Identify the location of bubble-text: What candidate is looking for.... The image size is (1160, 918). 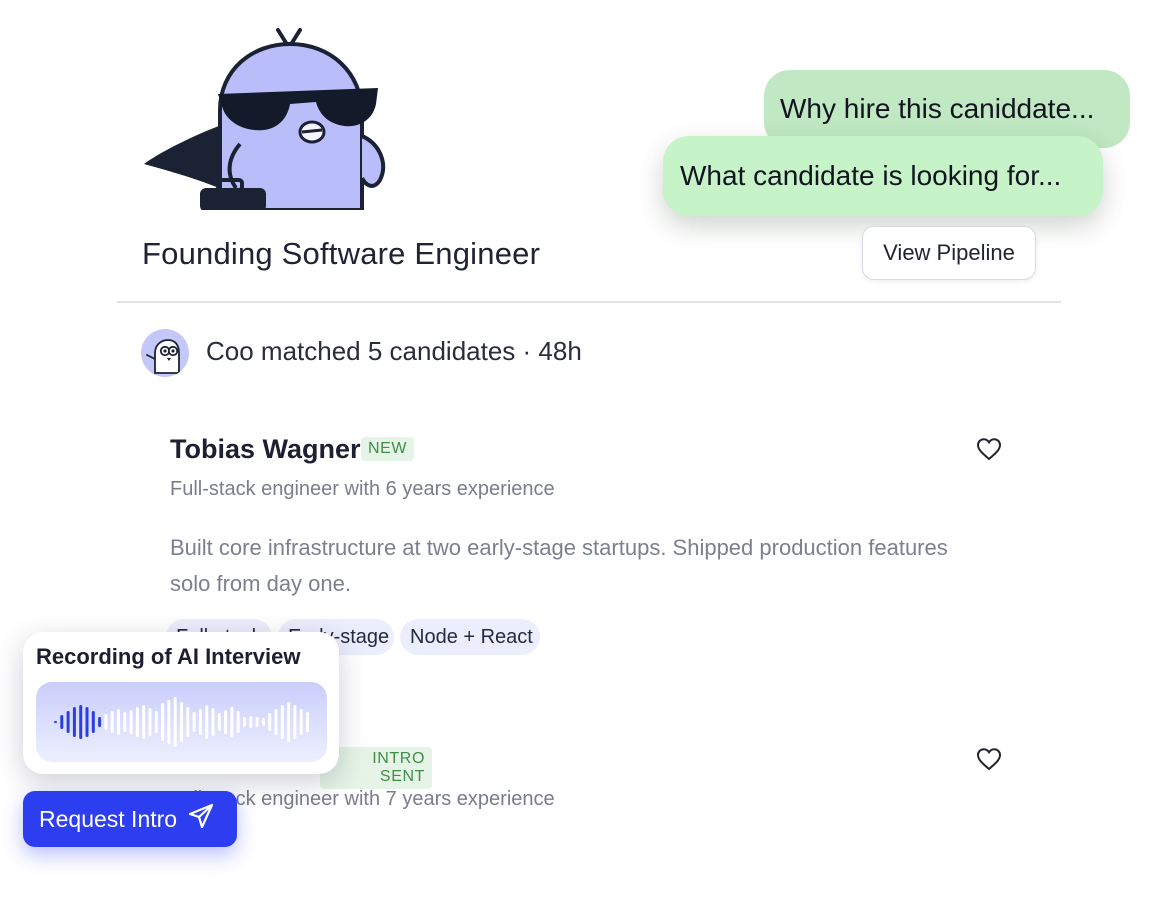
(871, 175).